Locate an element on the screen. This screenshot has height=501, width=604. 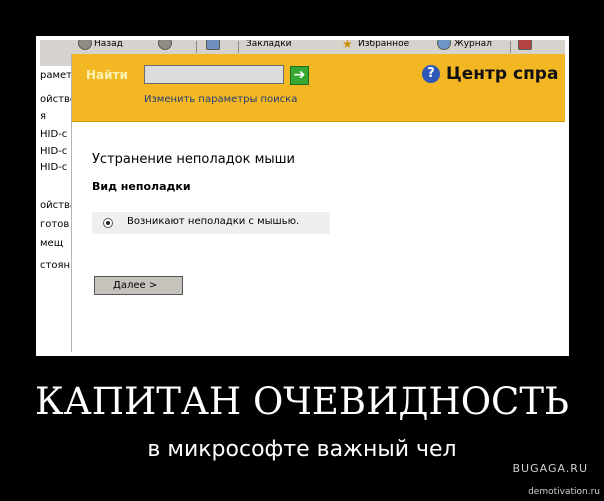
forward-icon is located at coordinates (165, 45).